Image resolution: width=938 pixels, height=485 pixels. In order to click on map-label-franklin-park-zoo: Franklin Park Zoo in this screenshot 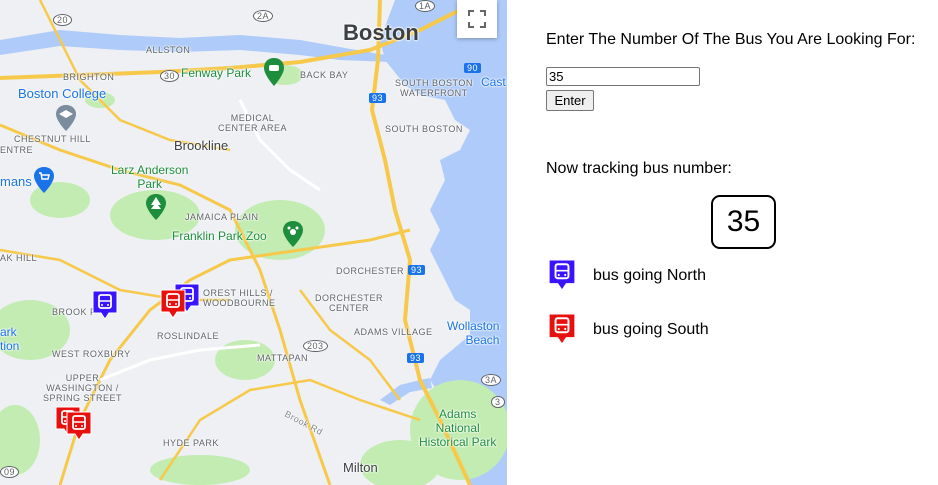, I will do `click(219, 236)`.